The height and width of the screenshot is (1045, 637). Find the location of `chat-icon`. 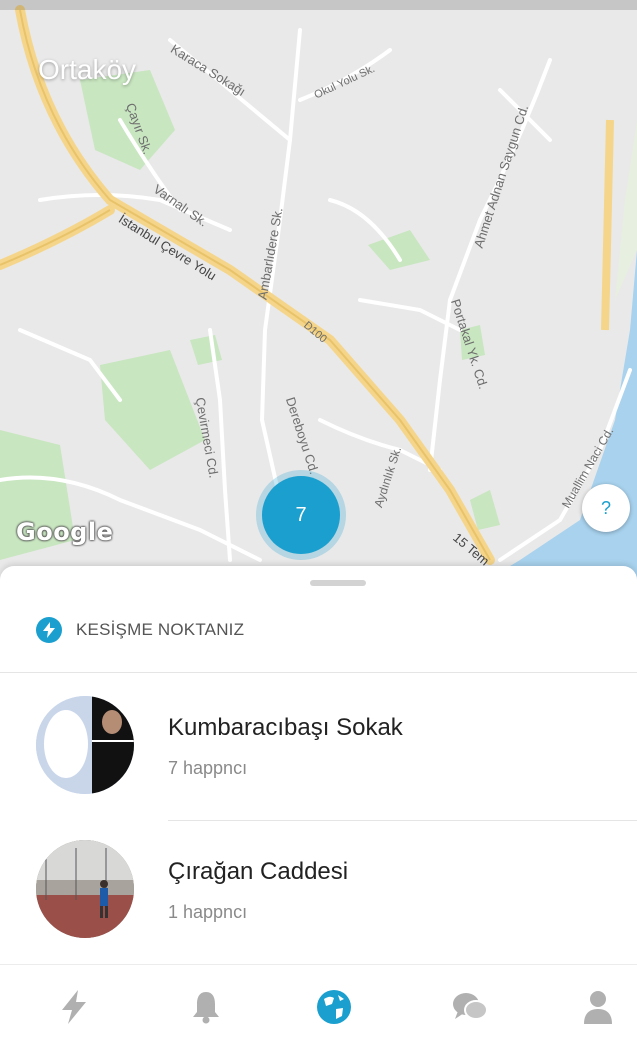

chat-icon is located at coordinates (470, 1006).